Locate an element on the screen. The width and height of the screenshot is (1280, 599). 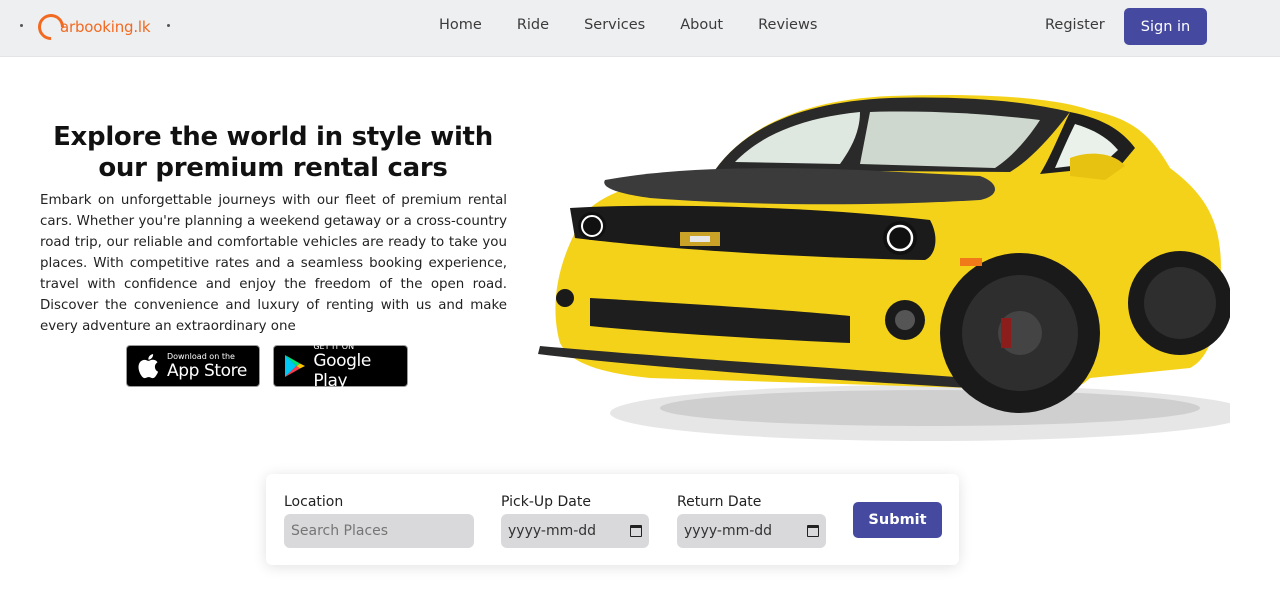
nav-about: About is located at coordinates (701, 25).